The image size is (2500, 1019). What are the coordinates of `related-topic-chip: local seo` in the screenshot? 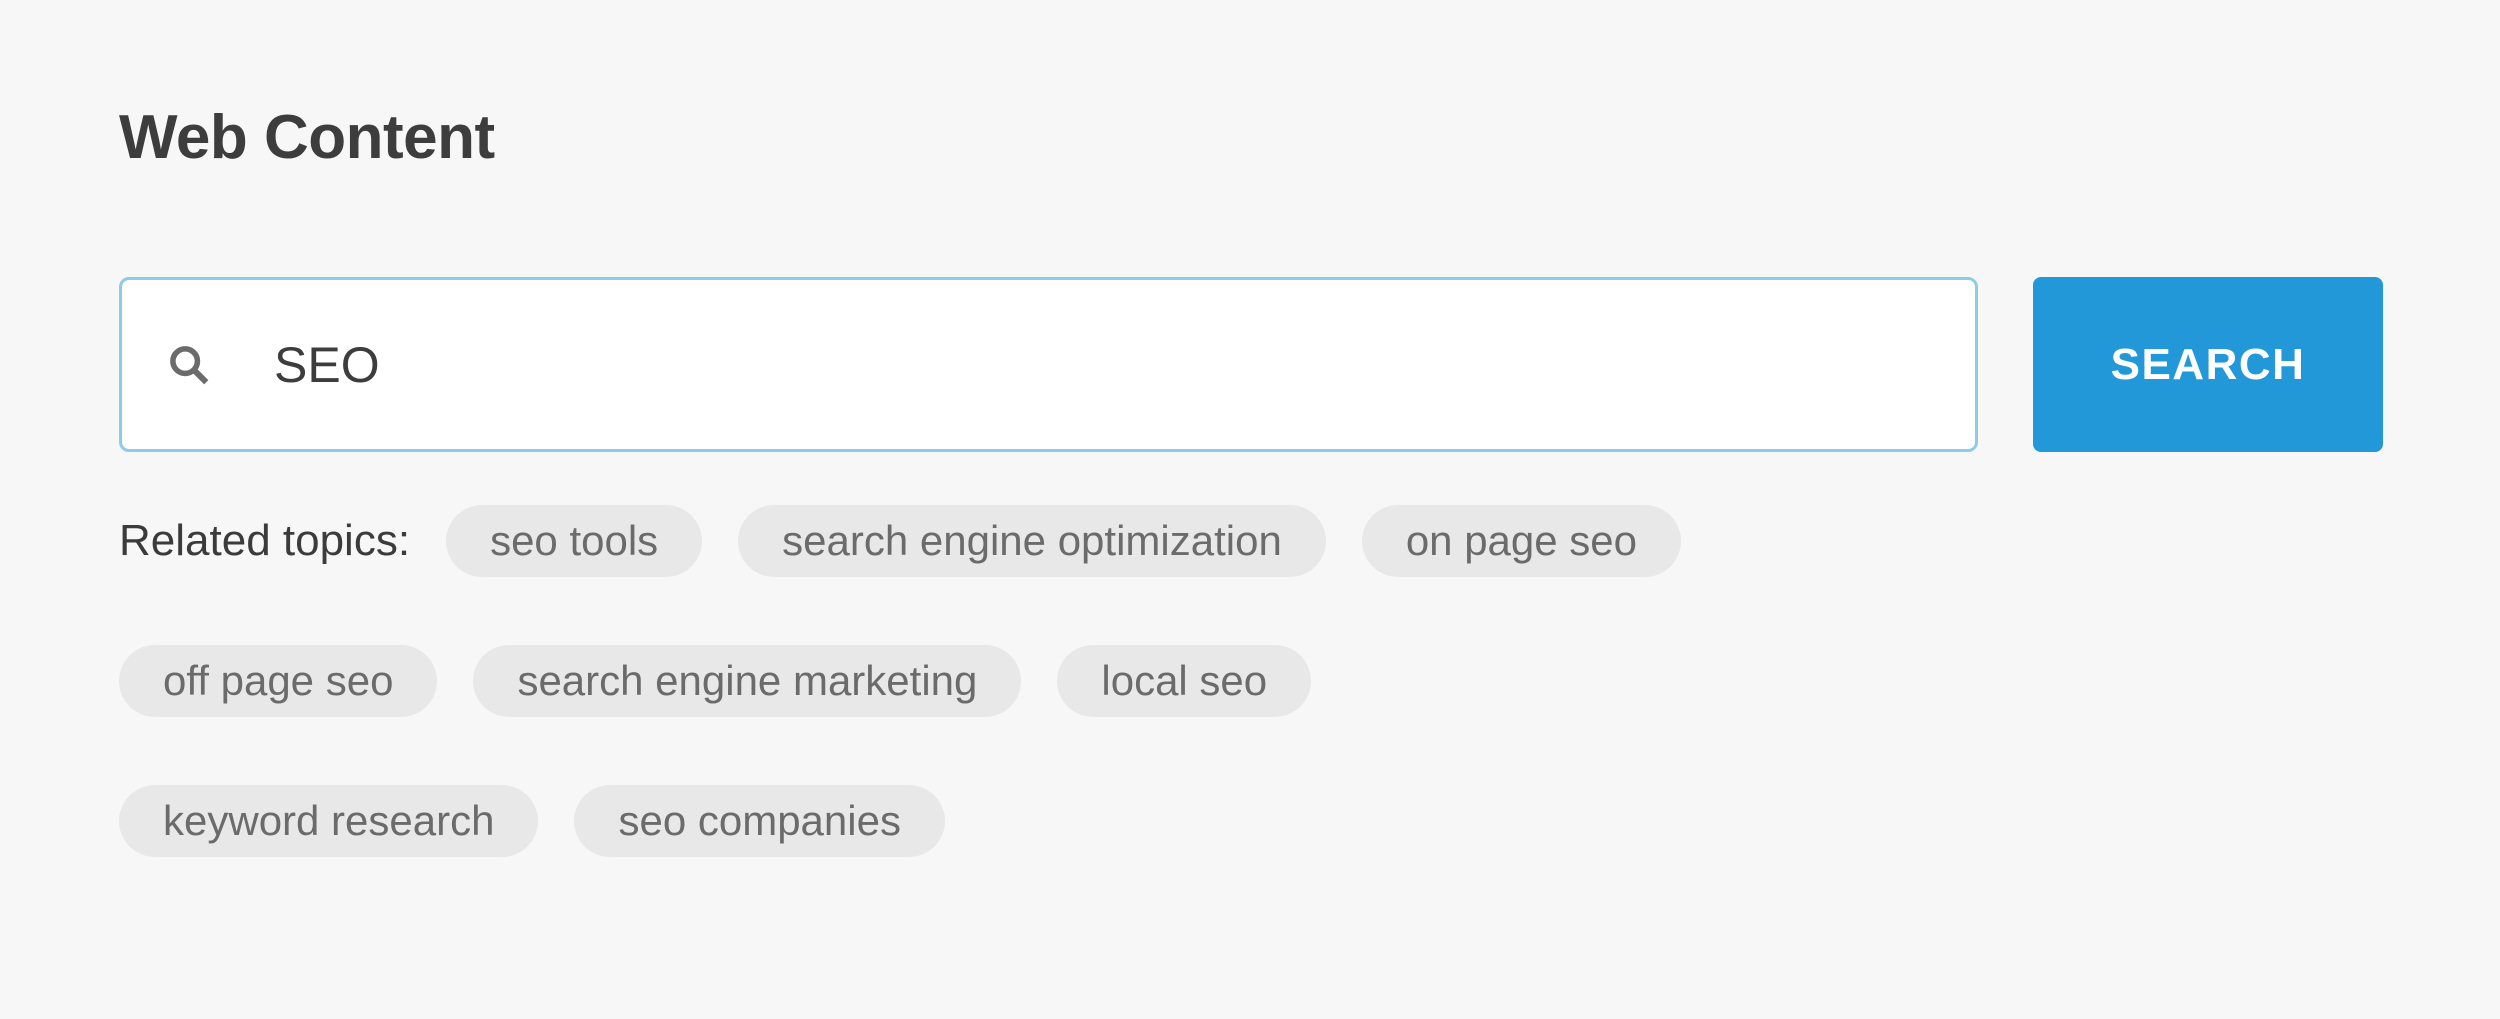 It's located at (1184, 681).